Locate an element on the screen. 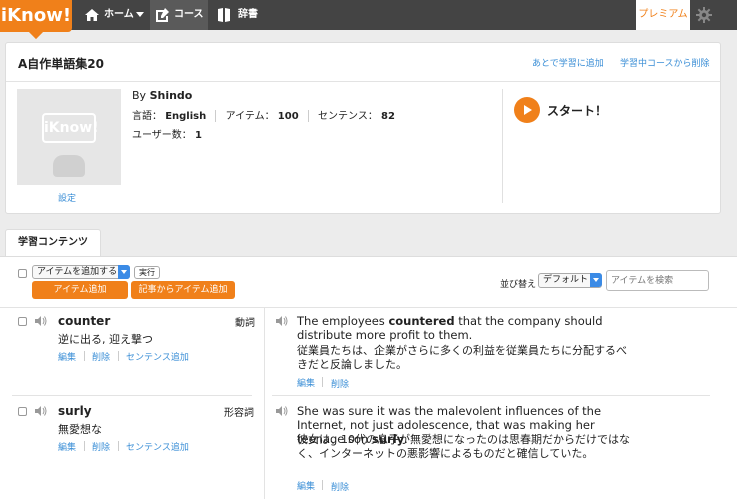 The image size is (737, 499). sentence-highlight: countered is located at coordinates (421, 321).